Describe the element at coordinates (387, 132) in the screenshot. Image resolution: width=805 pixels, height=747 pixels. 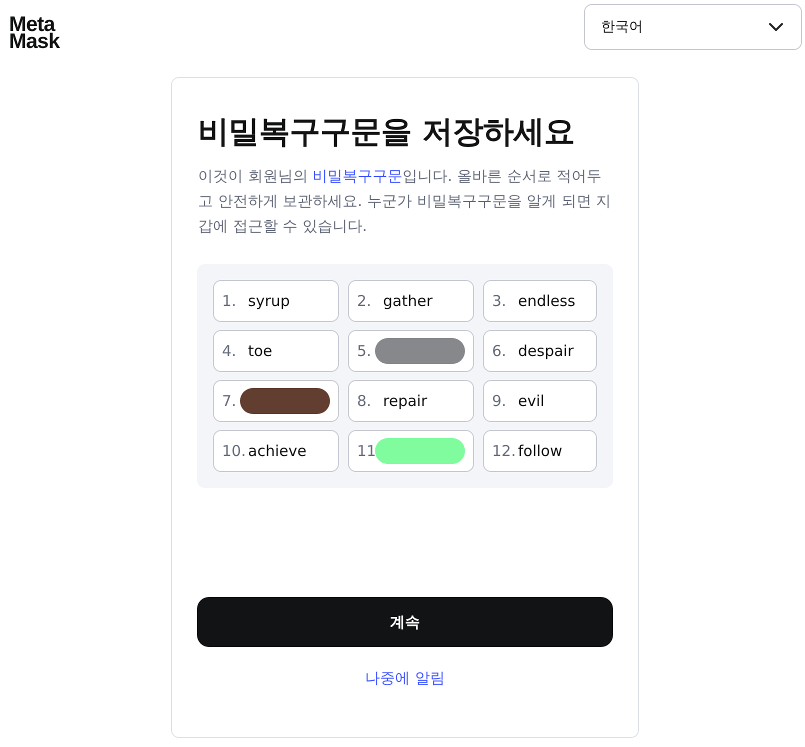
I see `page-title: 비밀복구구문을 저장하세요` at that location.